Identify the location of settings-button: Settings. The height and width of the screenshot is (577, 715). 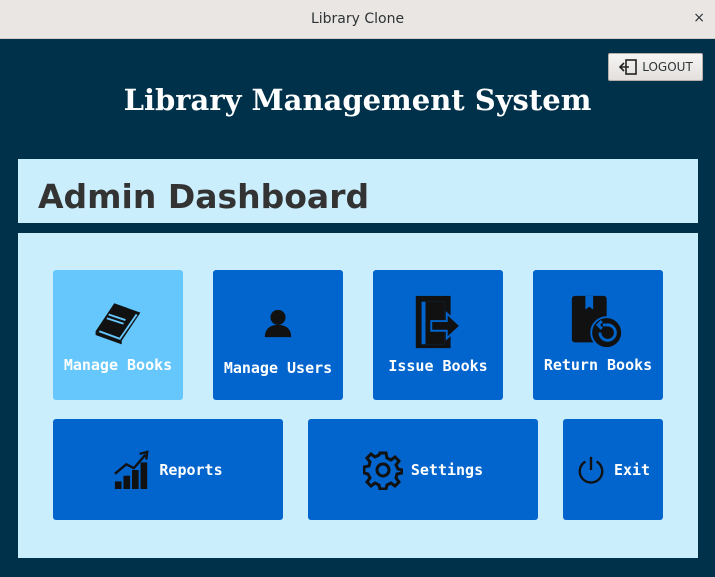
(423, 469).